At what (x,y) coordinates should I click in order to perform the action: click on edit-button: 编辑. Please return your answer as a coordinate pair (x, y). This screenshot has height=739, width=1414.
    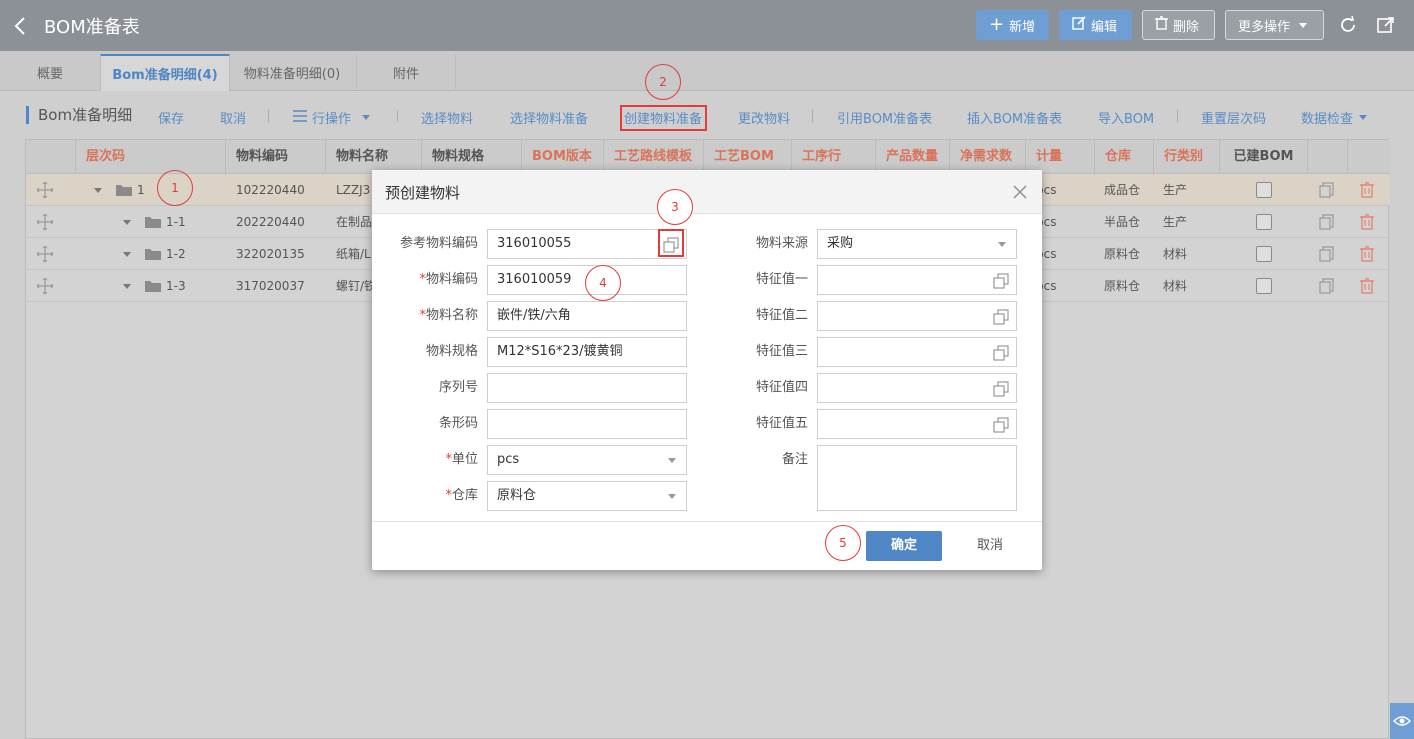
    Looking at the image, I should click on (1095, 25).